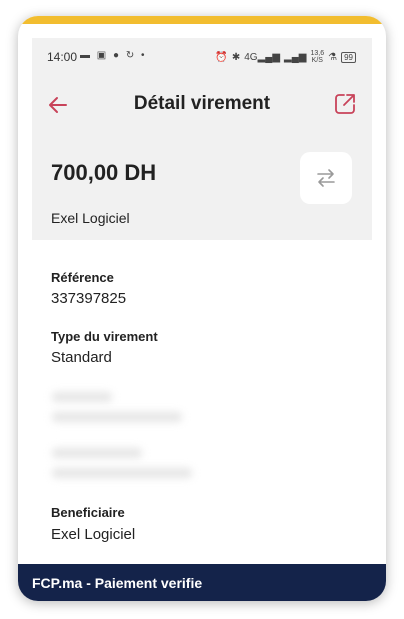  I want to click on transfer-arrows-icon, so click(326, 178).